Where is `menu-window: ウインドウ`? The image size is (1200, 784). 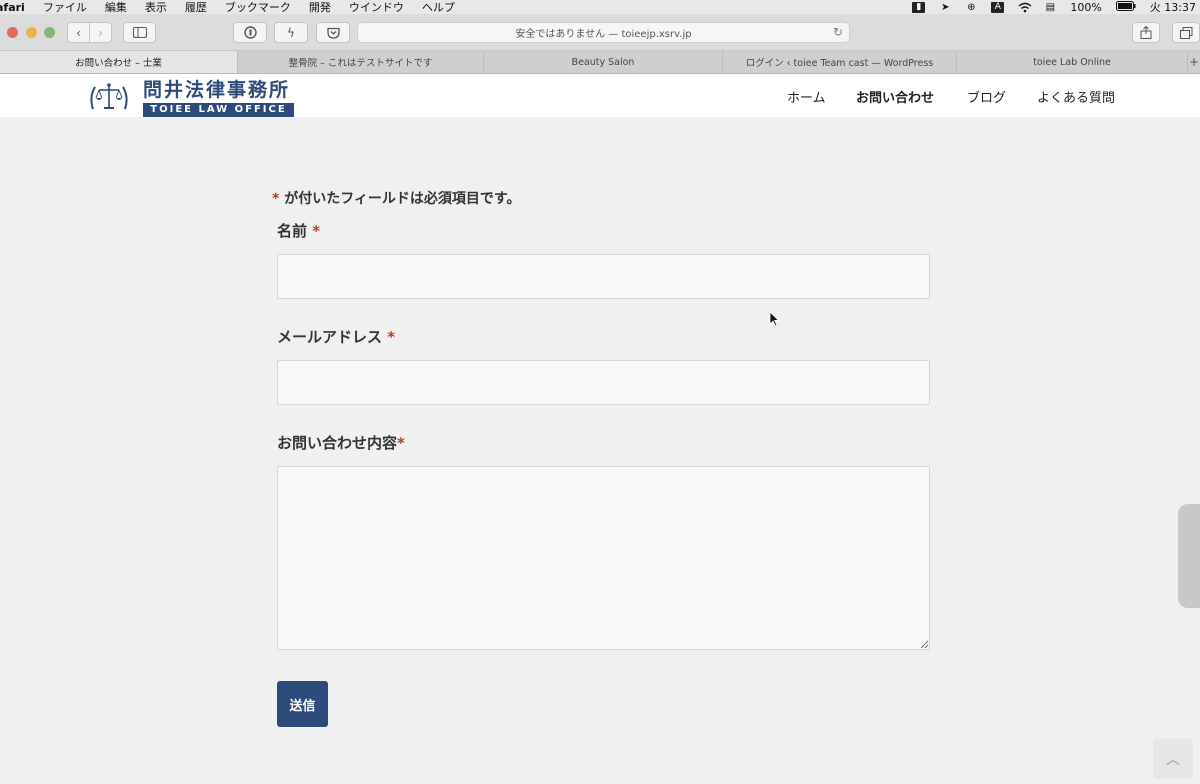 menu-window: ウインドウ is located at coordinates (376, 7).